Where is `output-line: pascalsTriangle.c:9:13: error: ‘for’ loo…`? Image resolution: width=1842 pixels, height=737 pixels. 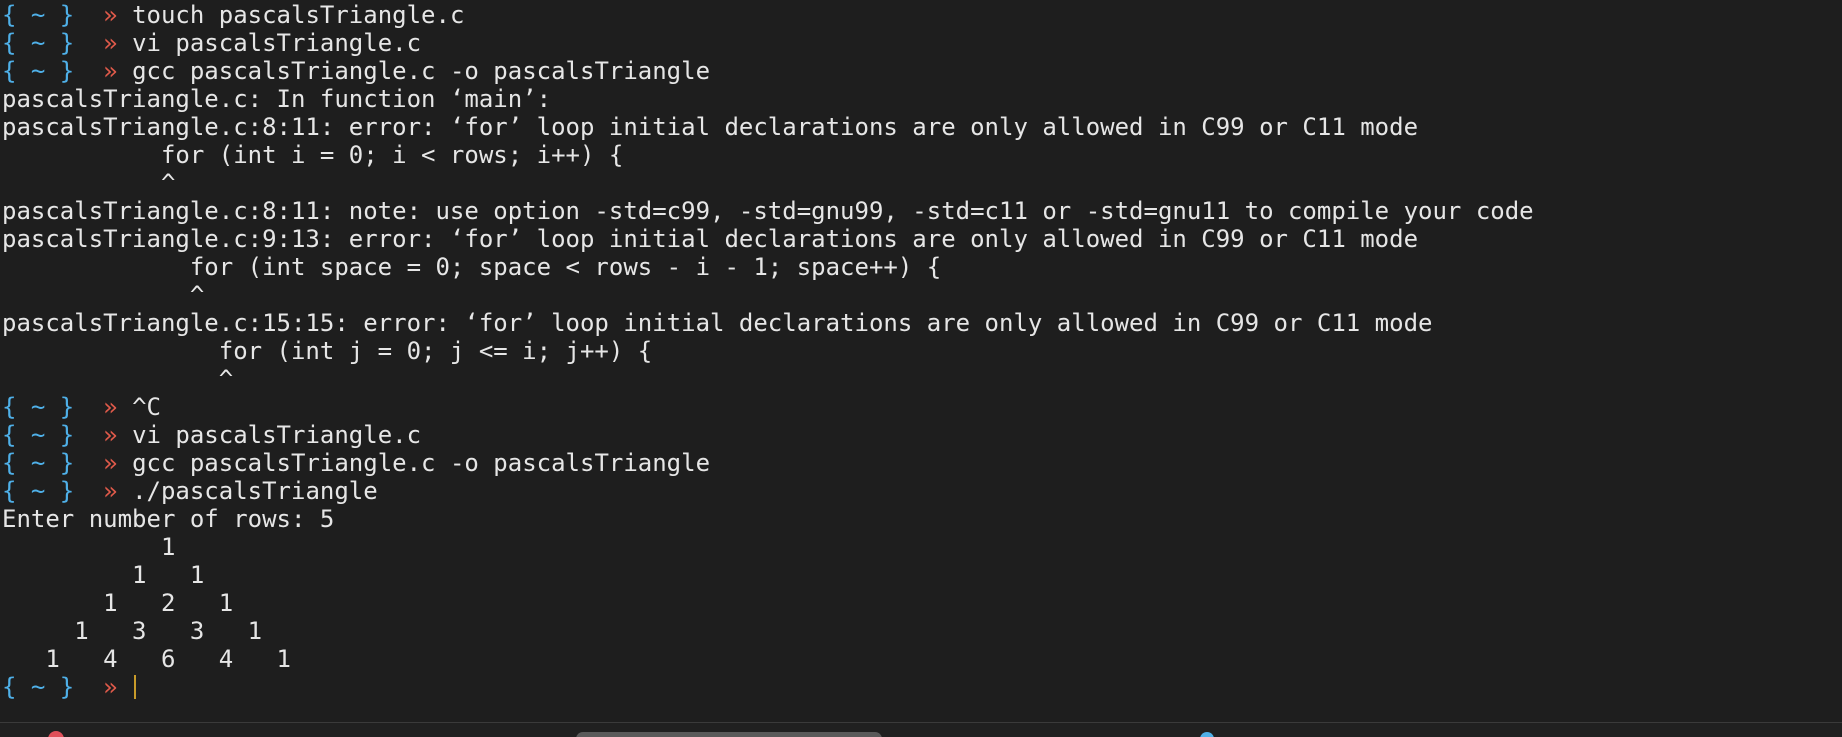 output-line: pascalsTriangle.c:9:13: error: ‘for’ loo… is located at coordinates (710, 239).